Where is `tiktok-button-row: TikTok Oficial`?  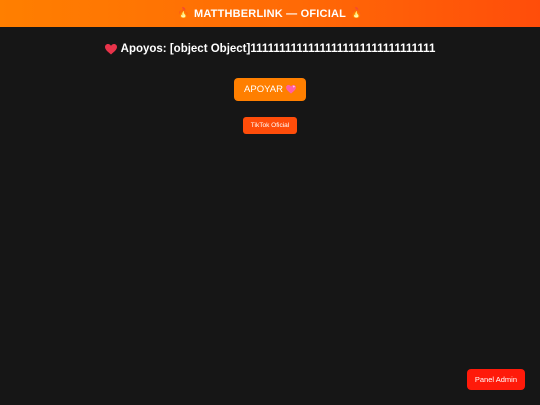 tiktok-button-row: TikTok Oficial is located at coordinates (270, 117).